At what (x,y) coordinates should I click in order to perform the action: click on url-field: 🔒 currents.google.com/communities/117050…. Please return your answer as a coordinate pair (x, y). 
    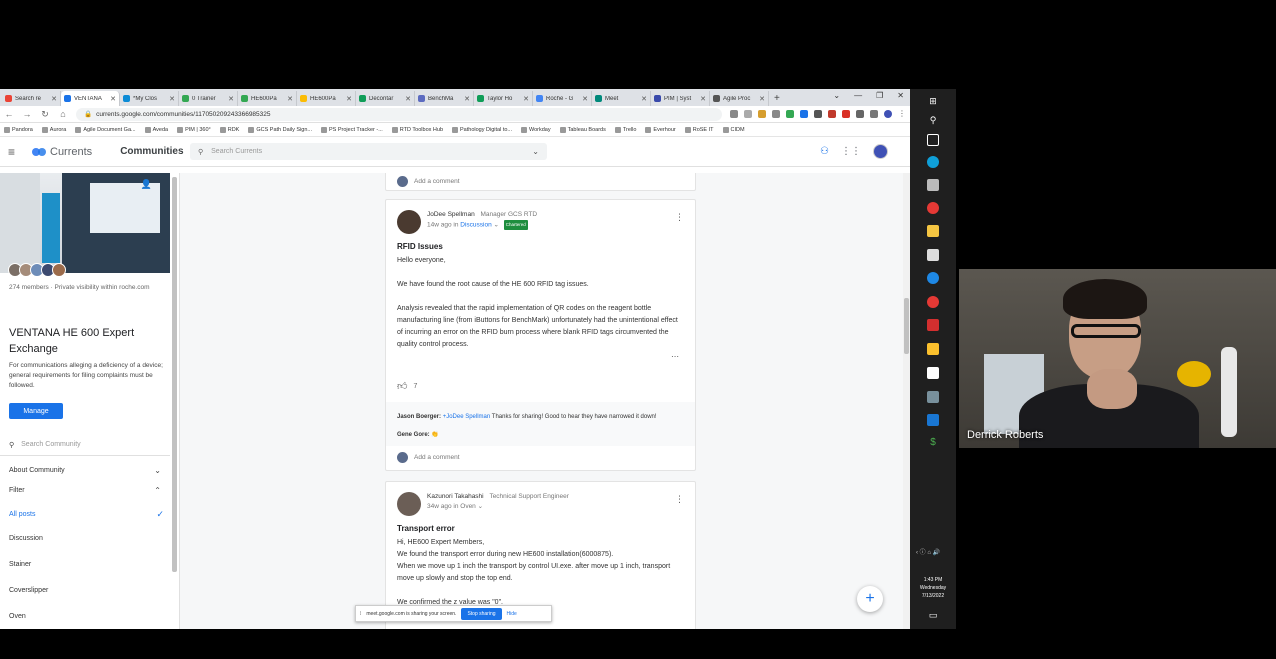
    Looking at the image, I should click on (399, 114).